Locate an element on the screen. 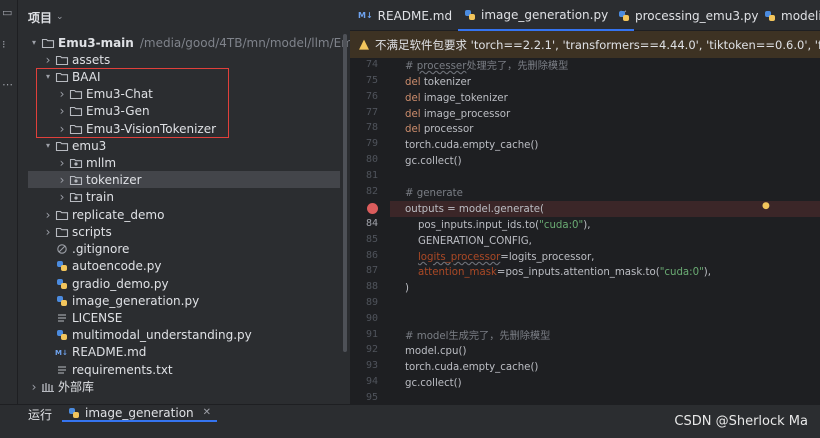 The width and height of the screenshot is (820, 438). csdn-watermark: CSDN @Sherlock Ma is located at coordinates (741, 421).